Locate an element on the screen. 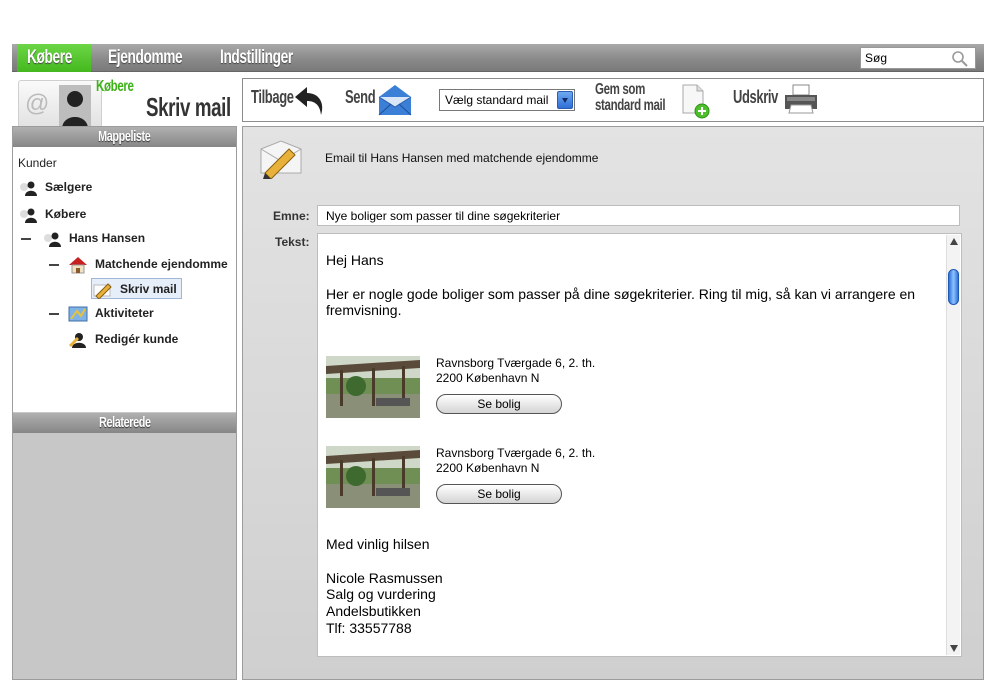 The width and height of the screenshot is (1000, 700). tree-item-matchende-ejendomme: Matchende ejendomme is located at coordinates (147, 264).